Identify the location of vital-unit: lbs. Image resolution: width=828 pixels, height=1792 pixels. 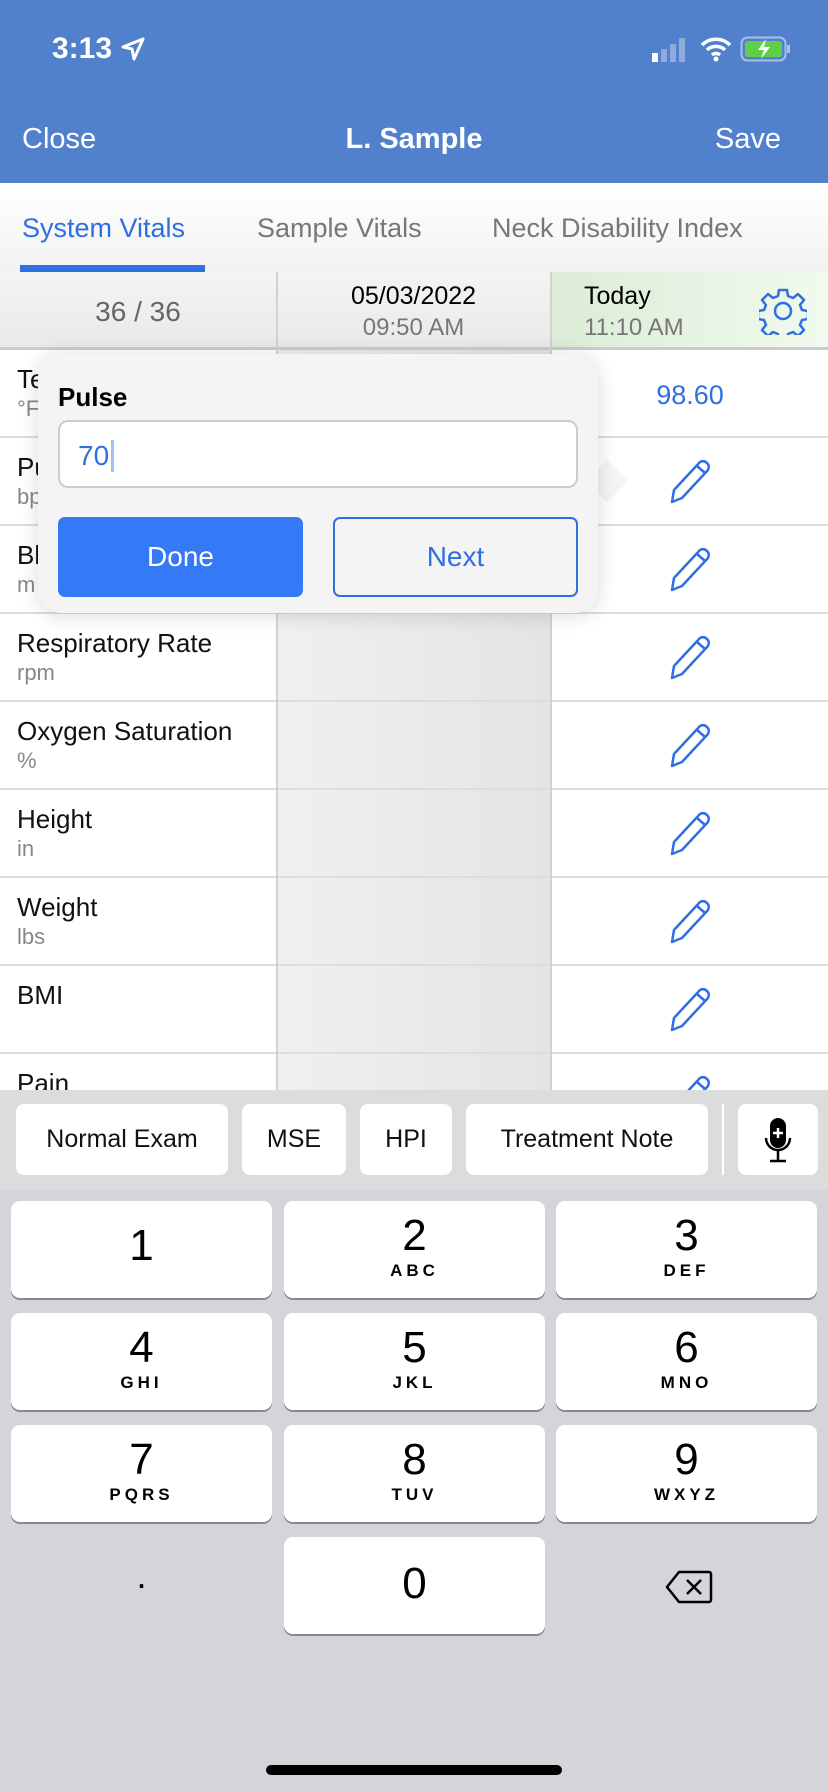
(31, 936).